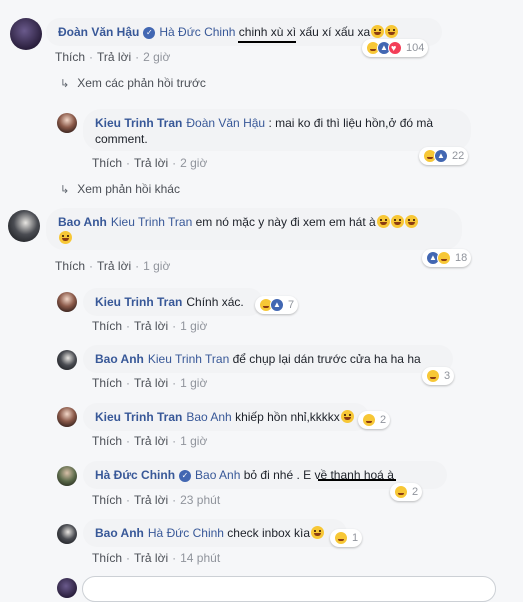 The height and width of the screenshot is (602, 523). What do you see at coordinates (98, 32) in the screenshot?
I see `commenter-name: Đoàn Văn Hậu` at bounding box center [98, 32].